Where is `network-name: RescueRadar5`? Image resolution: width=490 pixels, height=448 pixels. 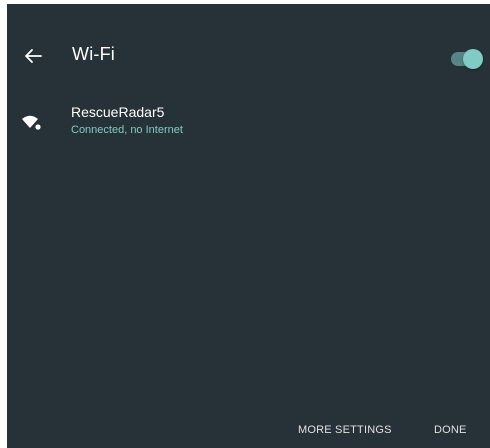 network-name: RescueRadar5 is located at coordinates (118, 112).